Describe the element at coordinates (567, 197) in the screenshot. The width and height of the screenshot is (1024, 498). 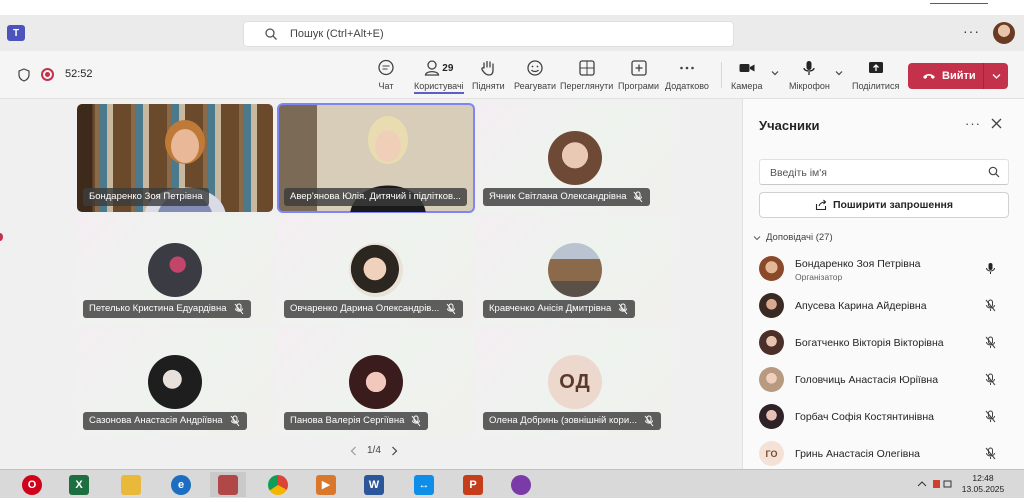
I see `participant-name: Ячник Світлана Олександрівна` at that location.